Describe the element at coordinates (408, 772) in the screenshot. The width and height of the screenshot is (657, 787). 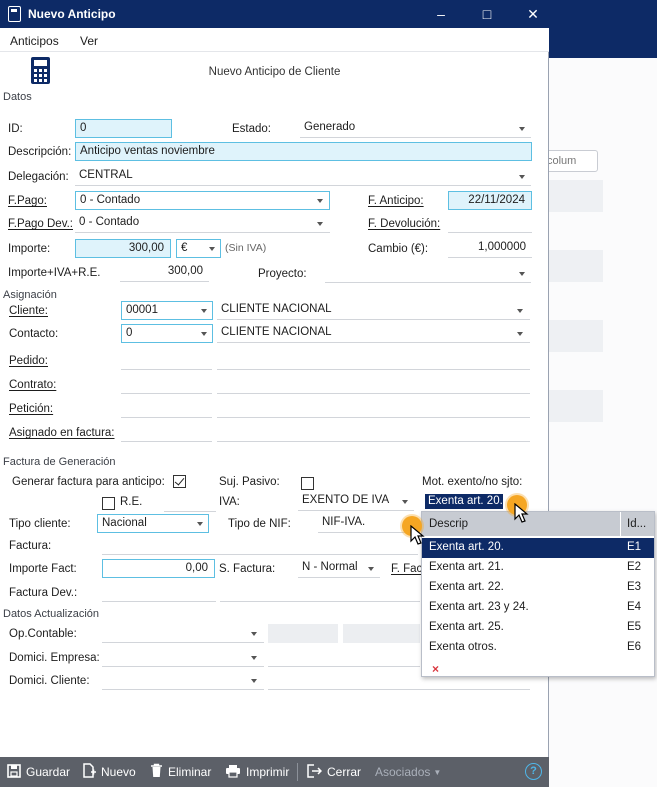
I see `asociados-button: Asociados ▼` at that location.